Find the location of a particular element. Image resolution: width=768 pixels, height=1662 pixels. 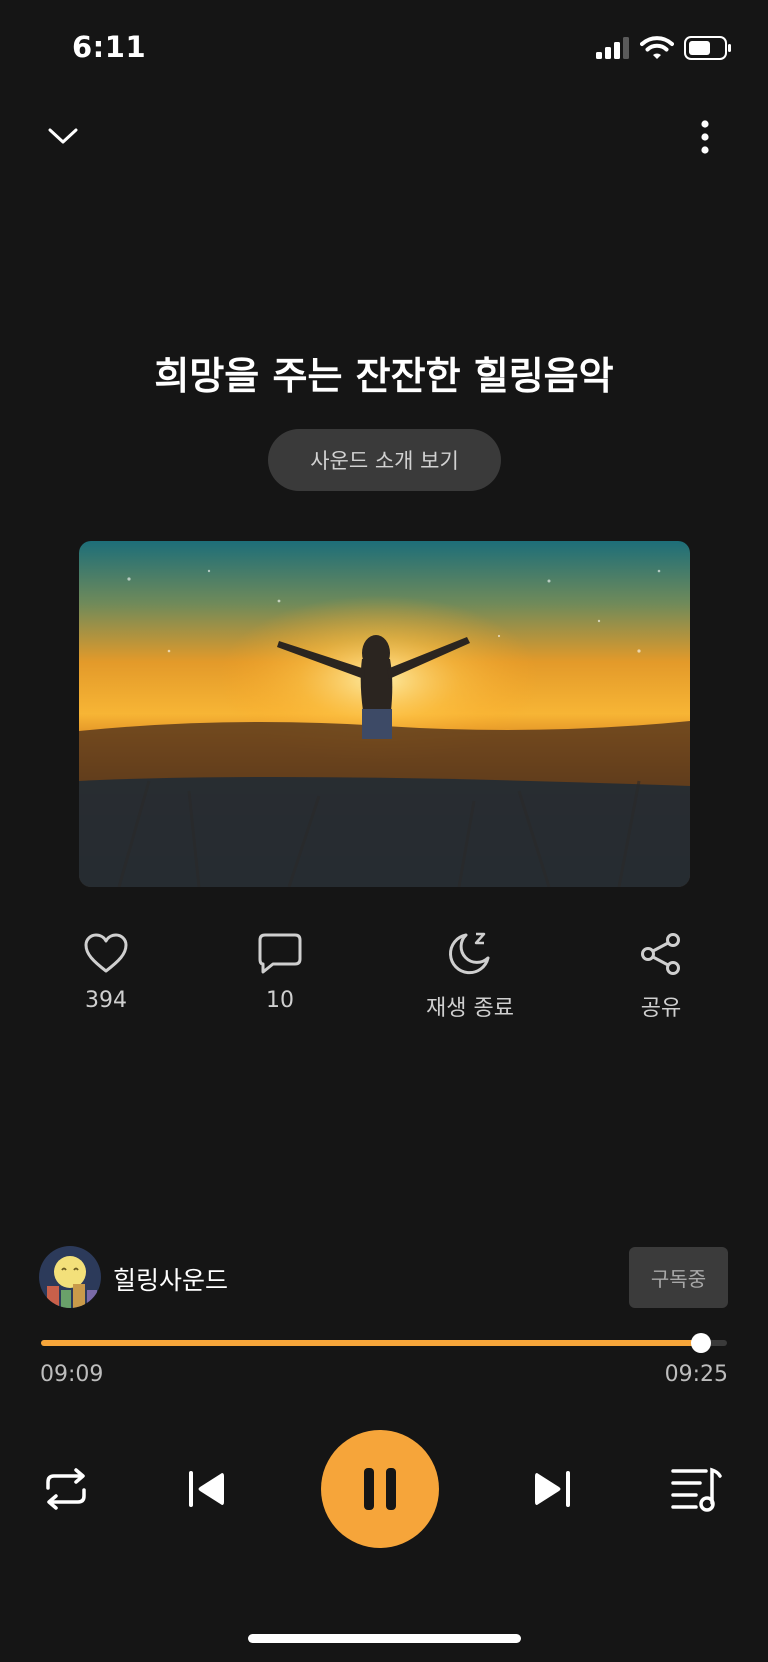

share-label: 공유 is located at coordinates (661, 1008).